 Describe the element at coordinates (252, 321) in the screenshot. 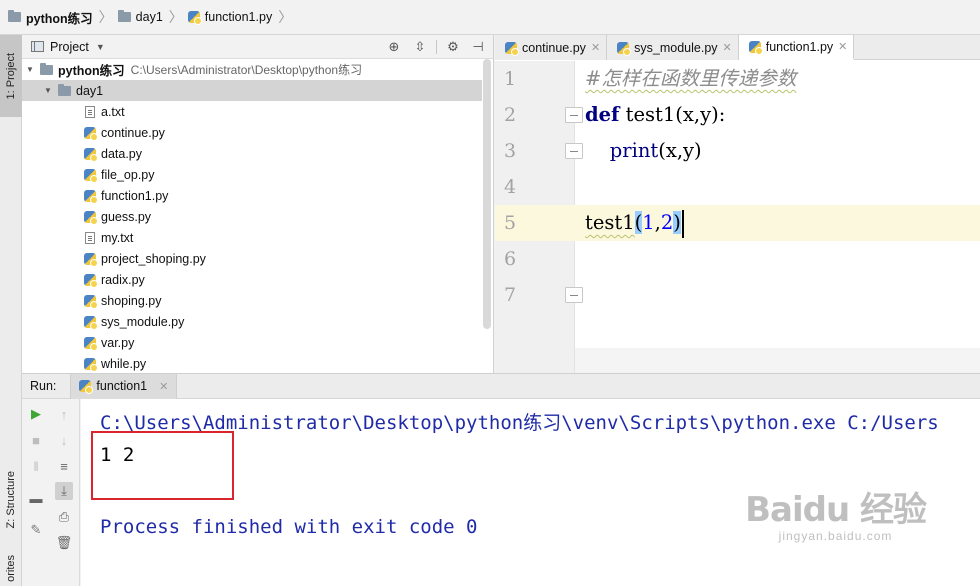

I see `tree-file-item: sys_module.py` at that location.